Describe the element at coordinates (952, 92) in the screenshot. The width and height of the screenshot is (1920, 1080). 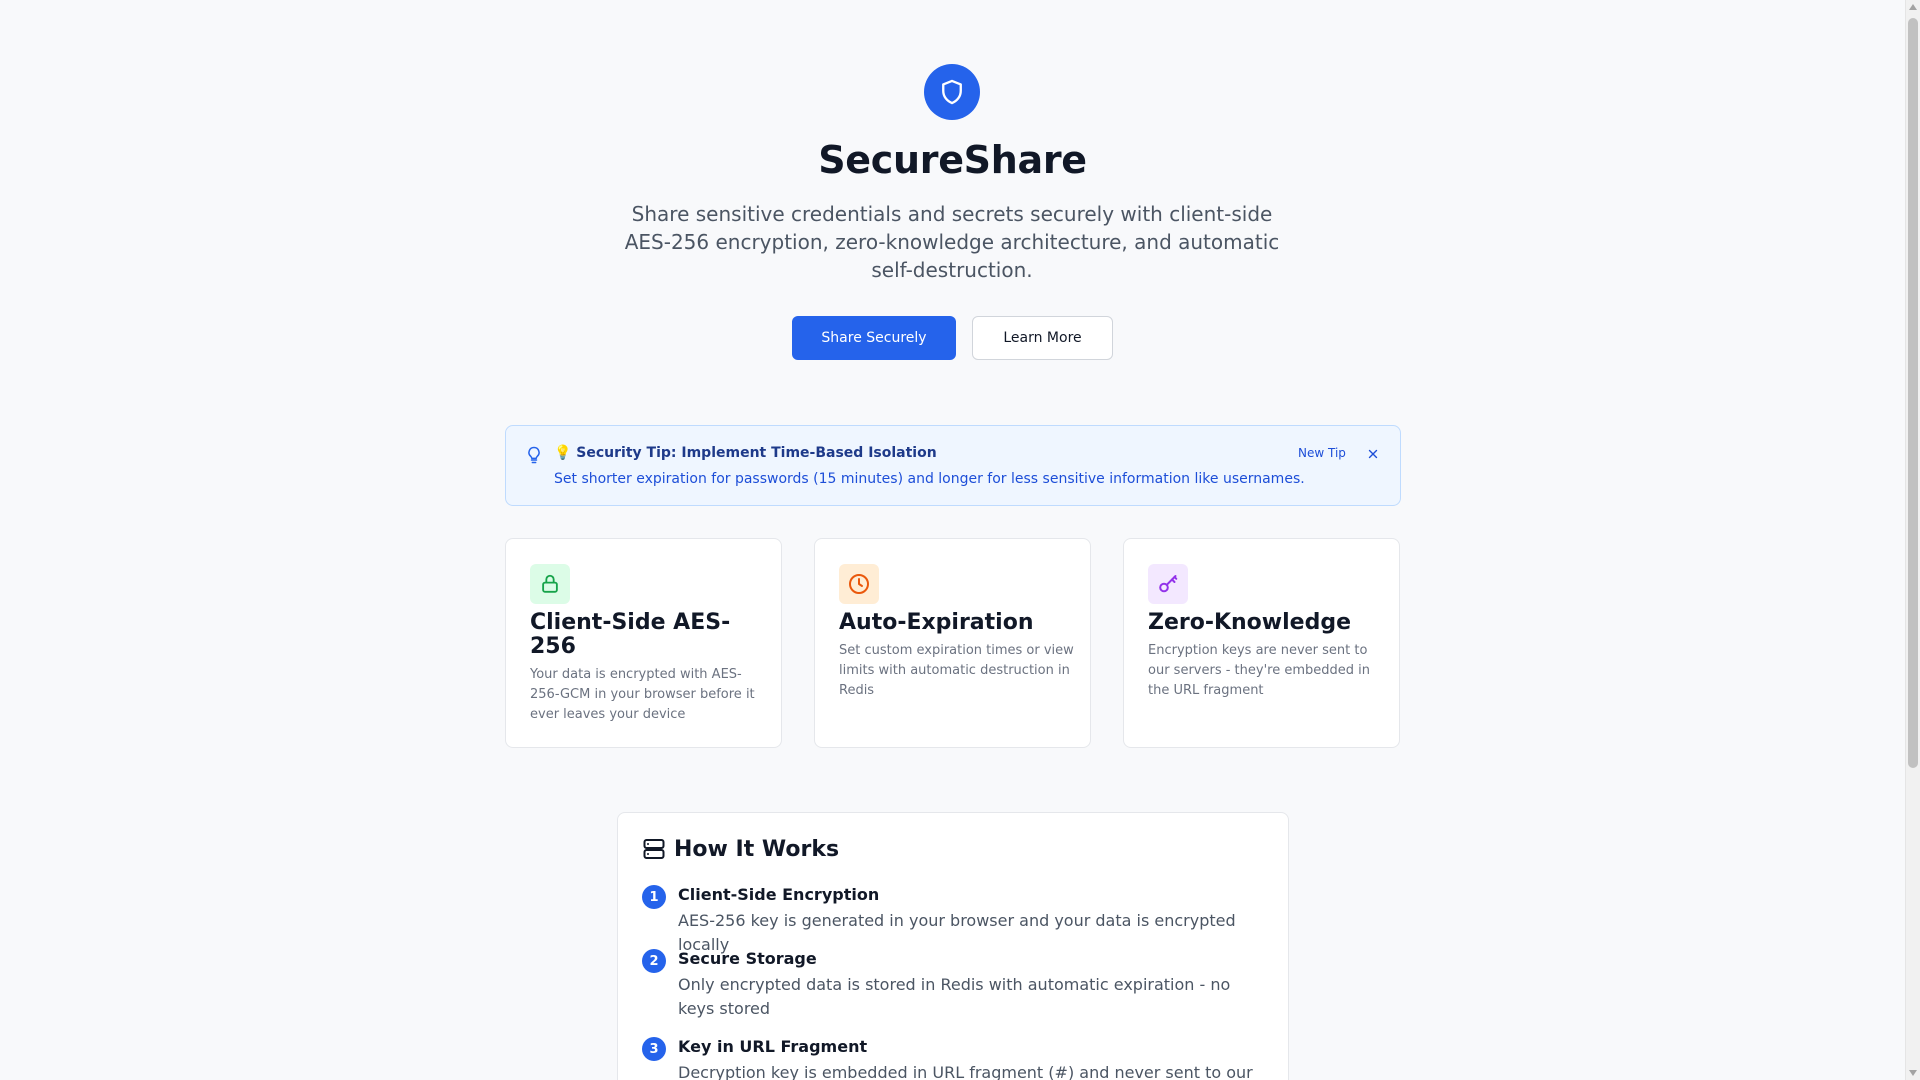
I see `shield-icon` at that location.